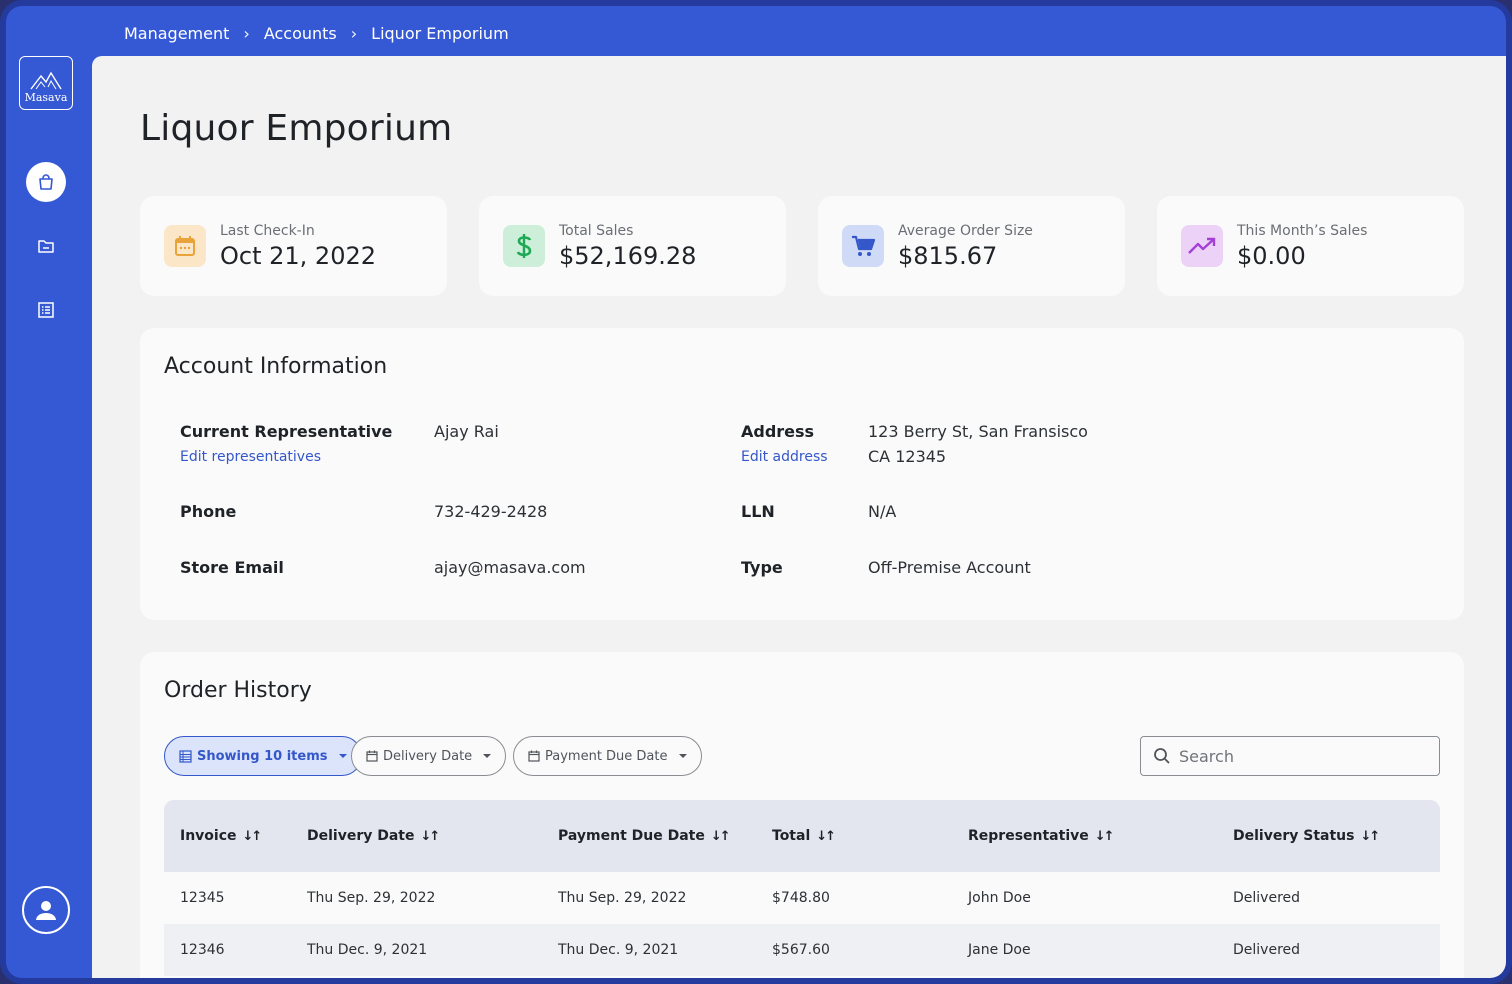 The width and height of the screenshot is (1512, 984). What do you see at coordinates (882, 511) in the screenshot?
I see `lln-value: N/A` at bounding box center [882, 511].